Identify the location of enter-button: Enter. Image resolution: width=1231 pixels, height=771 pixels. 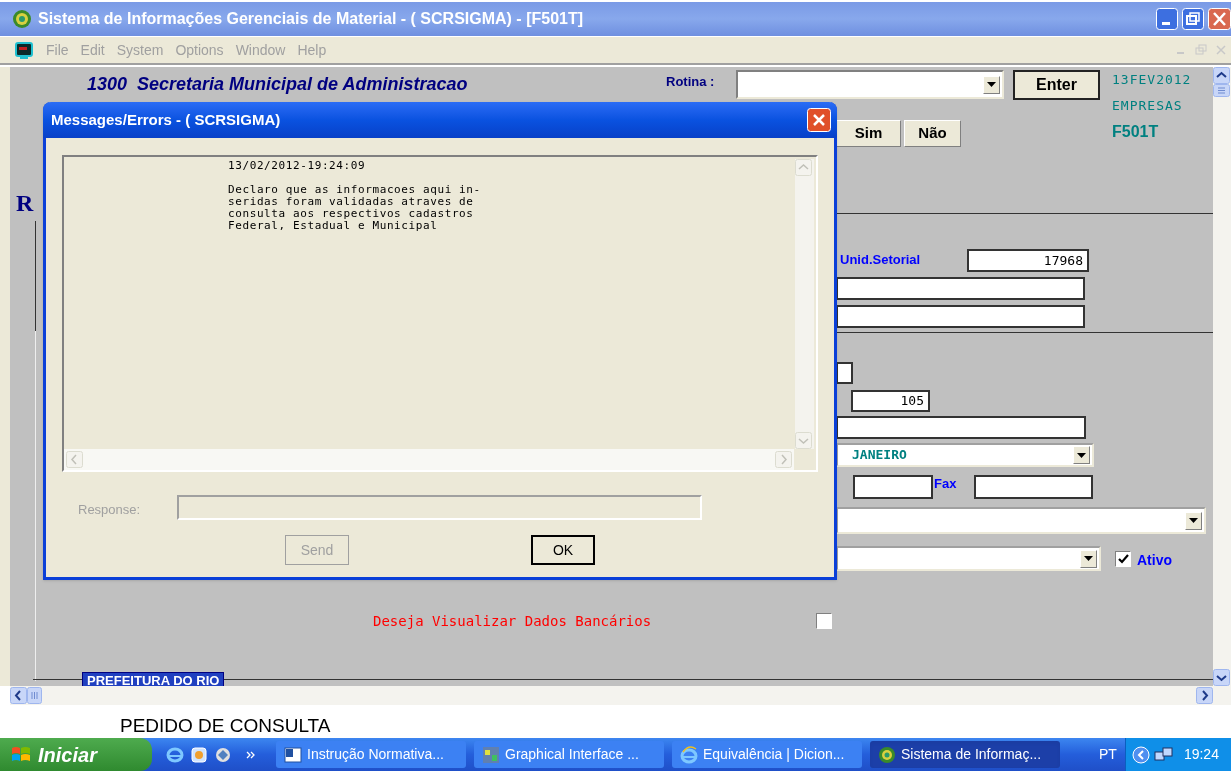
(1056, 85).